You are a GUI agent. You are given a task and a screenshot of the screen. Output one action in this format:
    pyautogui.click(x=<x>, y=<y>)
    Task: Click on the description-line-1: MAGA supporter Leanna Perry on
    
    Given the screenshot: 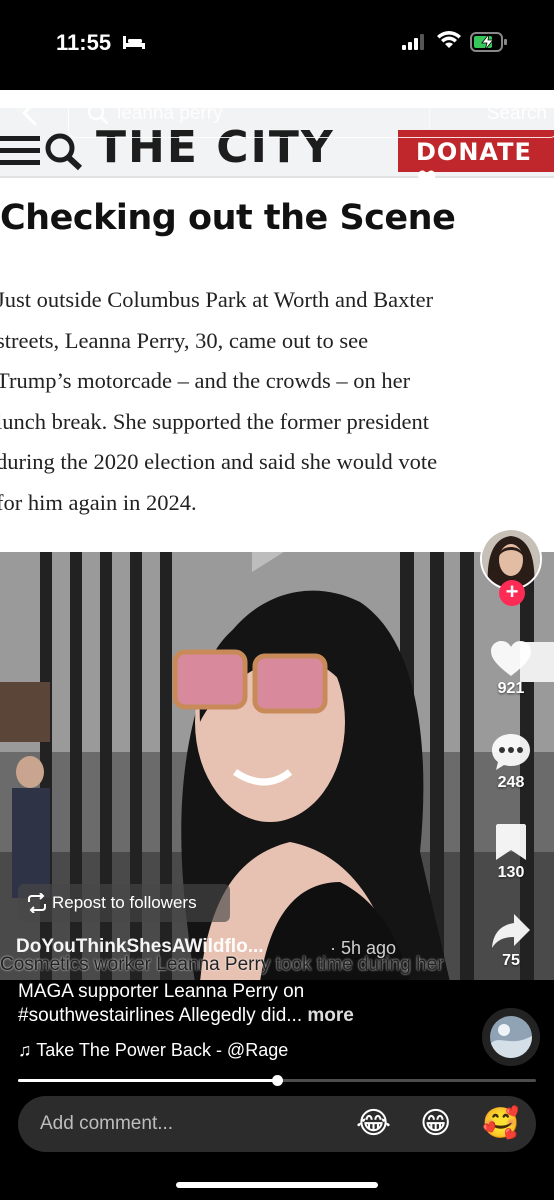 What is the action you would take?
    pyautogui.click(x=161, y=991)
    